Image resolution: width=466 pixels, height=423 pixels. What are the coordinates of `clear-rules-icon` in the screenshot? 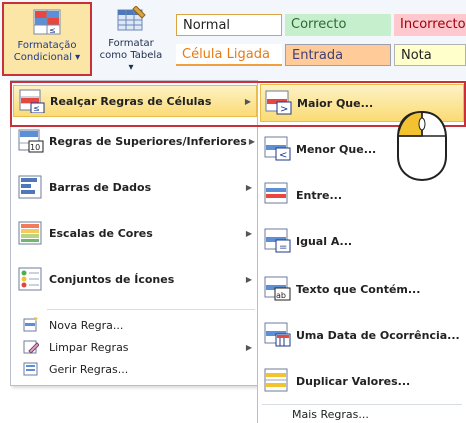 It's located at (31, 347).